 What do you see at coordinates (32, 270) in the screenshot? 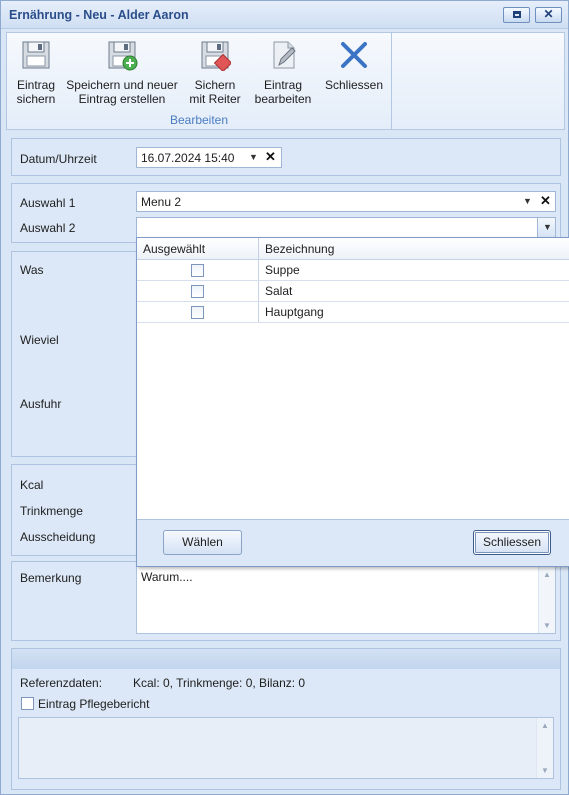
I see `was-label: Was` at bounding box center [32, 270].